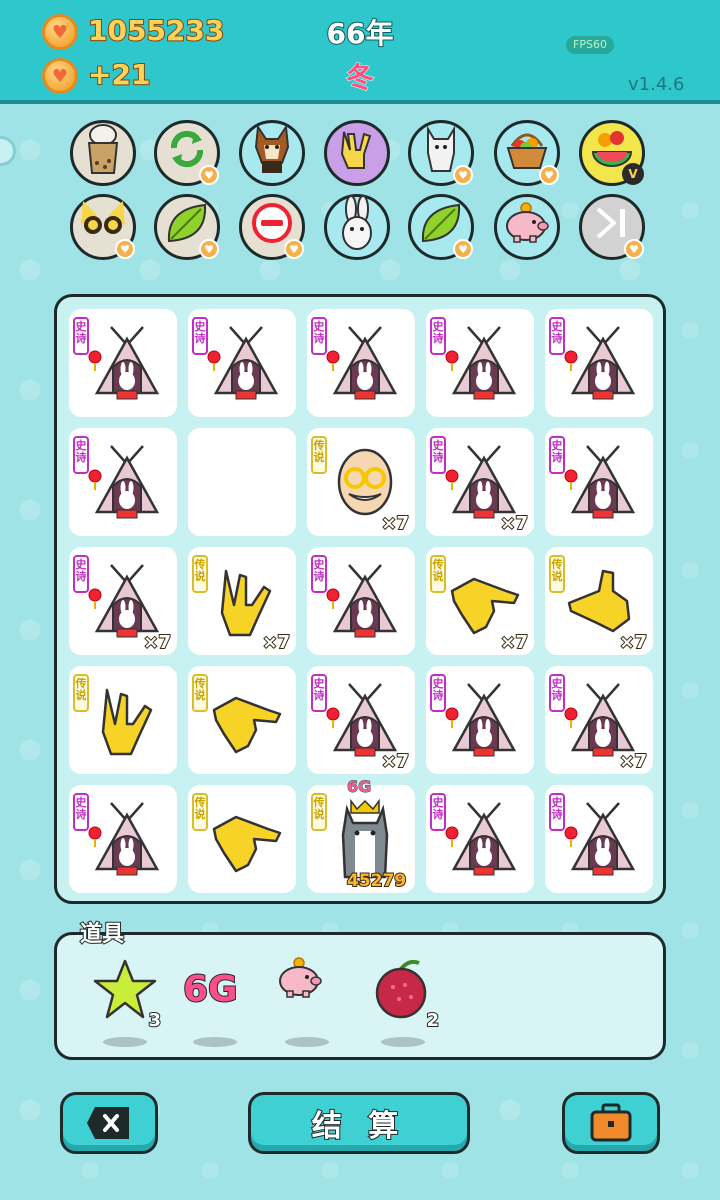 The width and height of the screenshot is (720, 1200). Describe the element at coordinates (376, 881) in the screenshot. I see `cell-value: 45279` at that location.